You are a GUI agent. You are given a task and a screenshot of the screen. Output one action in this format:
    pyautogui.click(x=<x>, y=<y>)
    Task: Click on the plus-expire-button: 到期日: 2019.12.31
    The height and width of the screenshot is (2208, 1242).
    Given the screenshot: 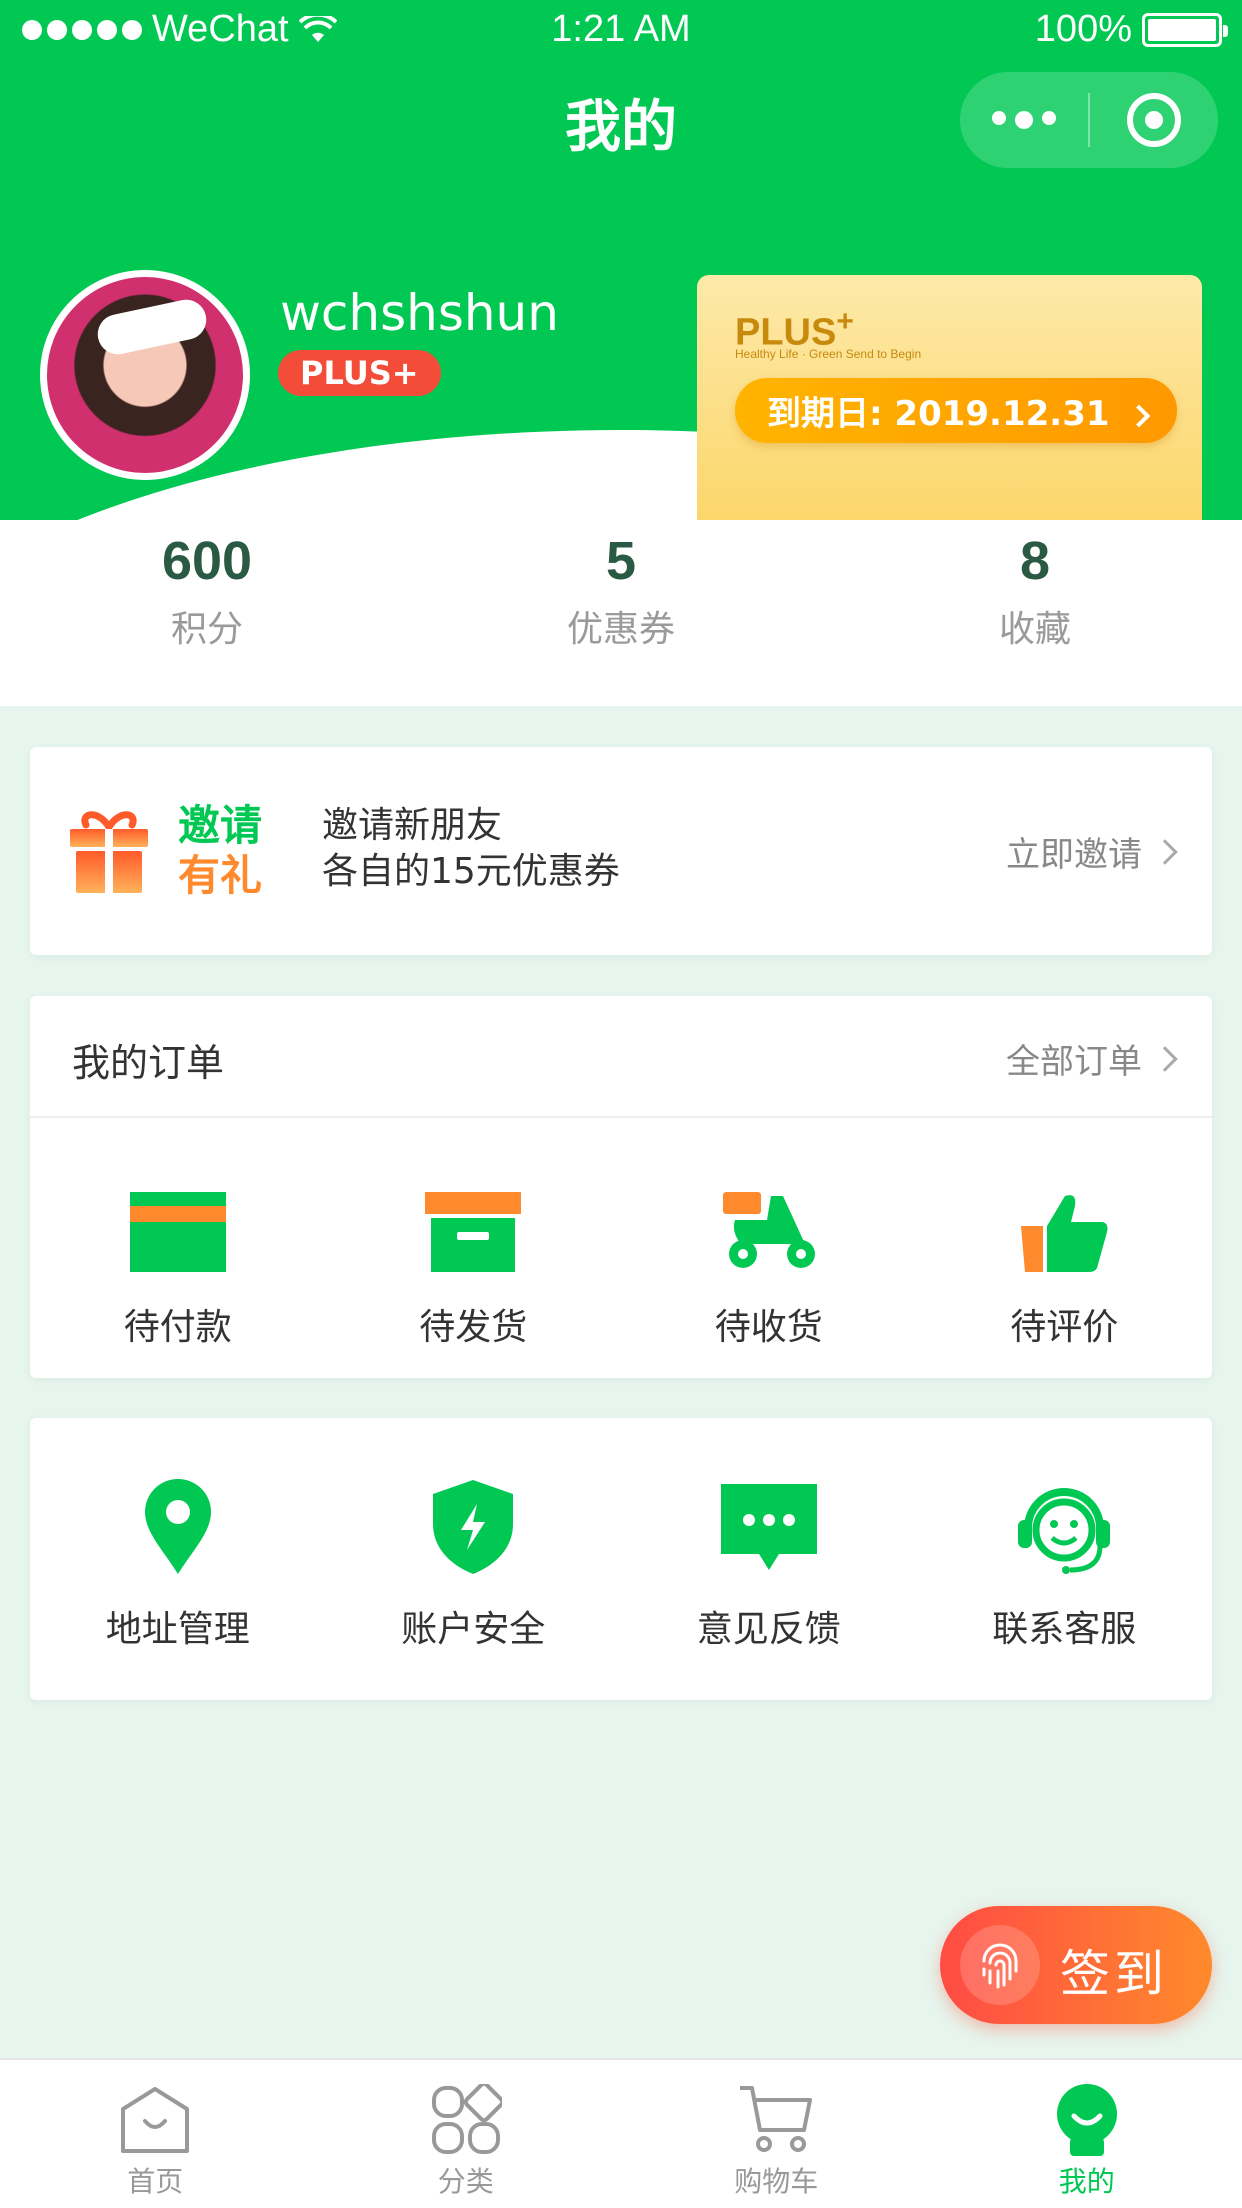 What is the action you would take?
    pyautogui.click(x=956, y=410)
    